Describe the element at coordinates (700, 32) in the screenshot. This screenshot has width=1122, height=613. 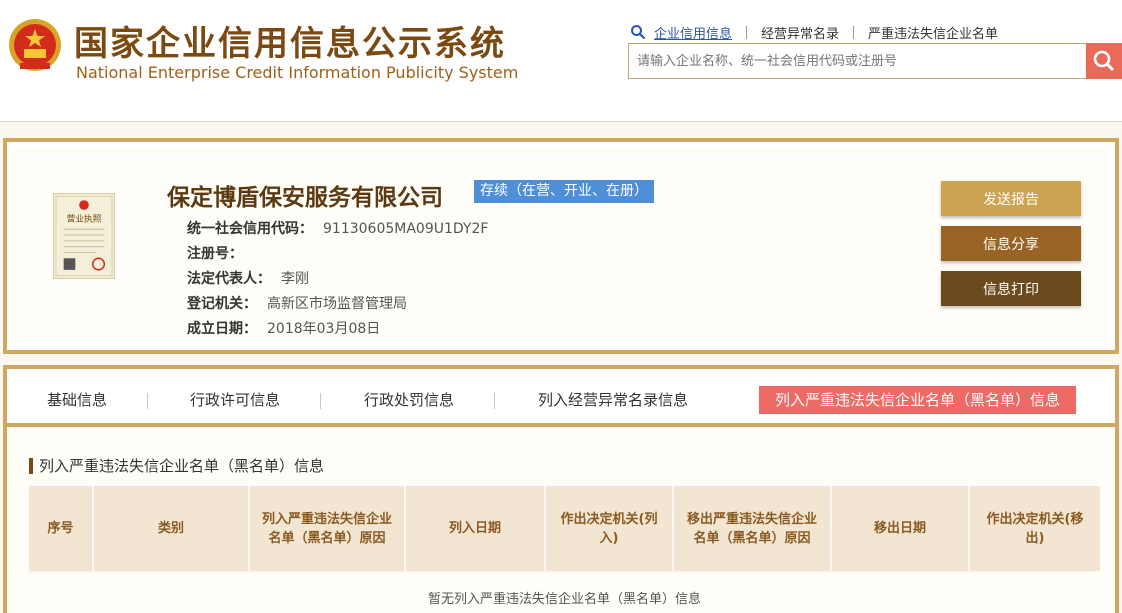
I see `nav-link-credit-info: 企业信用信息` at that location.